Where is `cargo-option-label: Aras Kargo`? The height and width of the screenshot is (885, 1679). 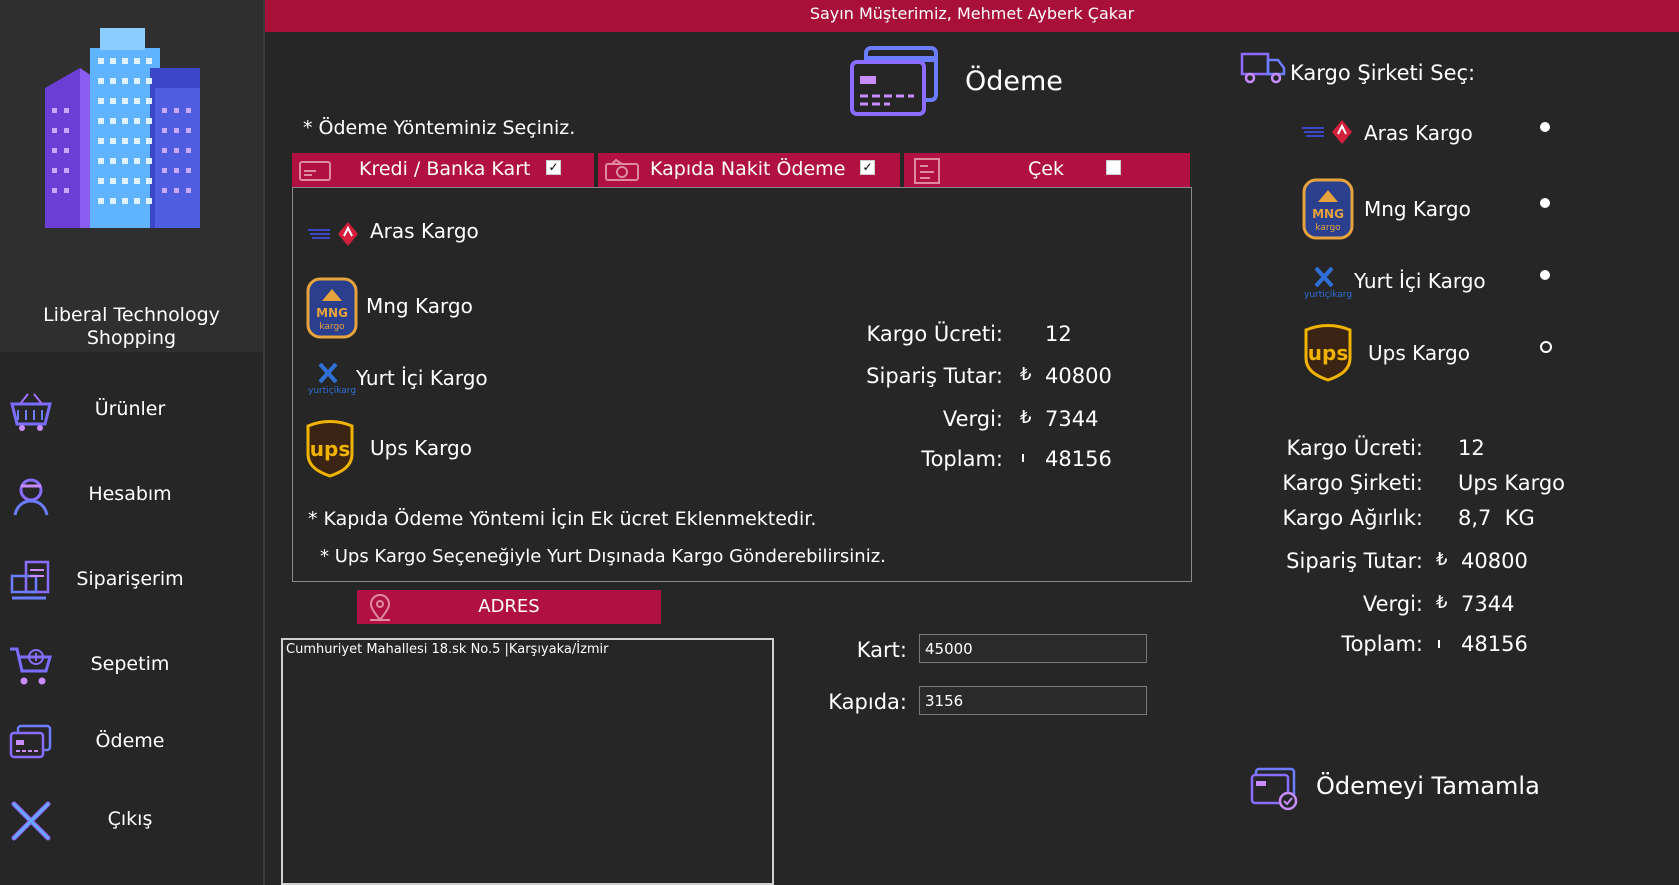 cargo-option-label: Aras Kargo is located at coordinates (1418, 133).